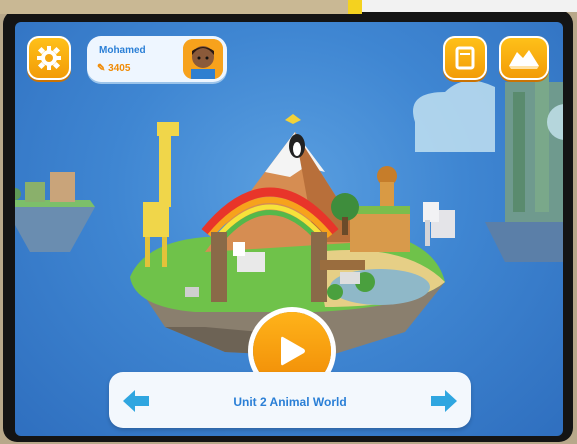 The width and height of the screenshot is (577, 444). I want to click on book-icon, so click(465, 58).